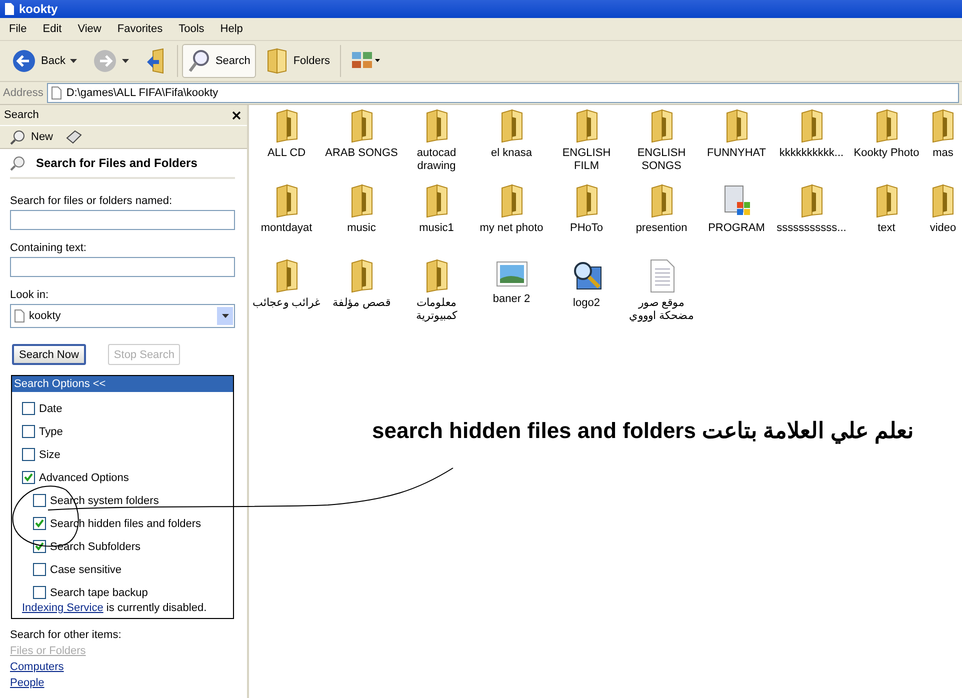  Describe the element at coordinates (298, 61) in the screenshot. I see `folders-button: Folders` at that location.